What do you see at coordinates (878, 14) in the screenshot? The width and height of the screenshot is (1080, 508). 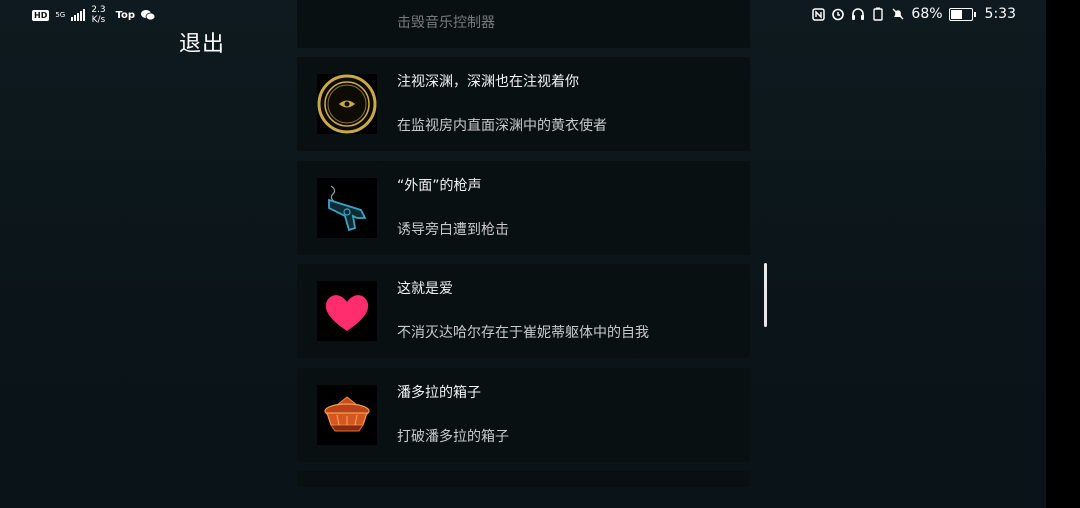 I see `device-battery-icon` at bounding box center [878, 14].